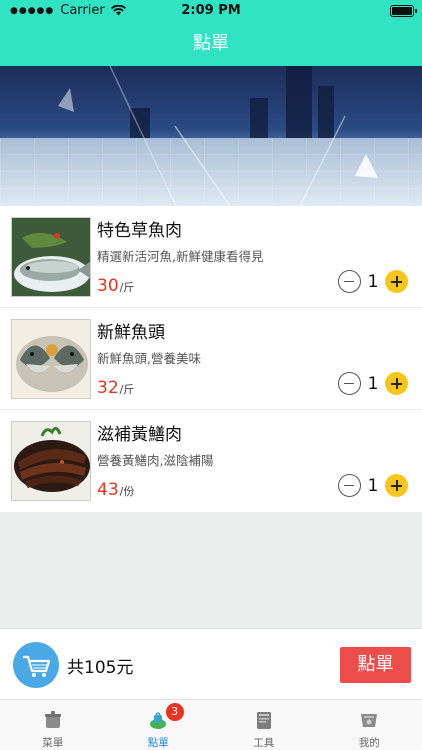  What do you see at coordinates (131, 333) in the screenshot?
I see `dish-name: 新鮮魚頭` at bounding box center [131, 333].